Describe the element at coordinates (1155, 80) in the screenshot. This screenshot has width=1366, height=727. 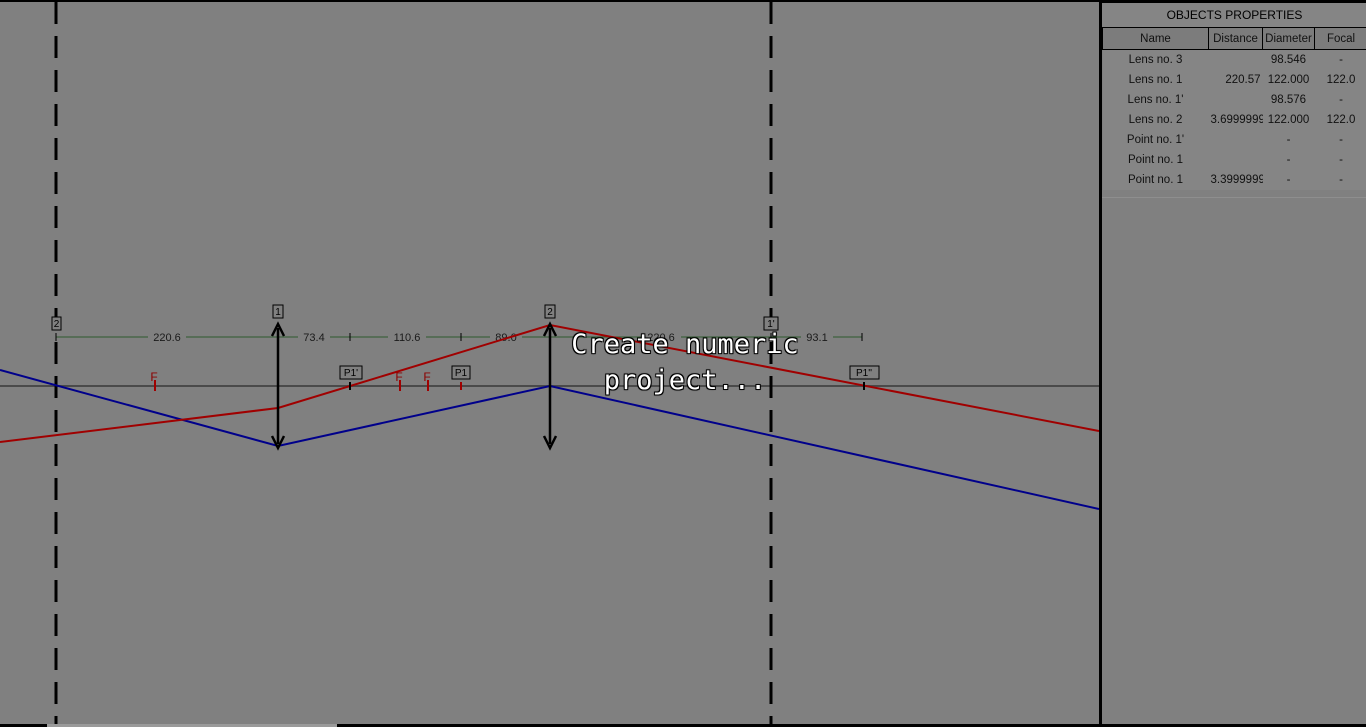
I see `cell-name: Lens no. 1` at that location.